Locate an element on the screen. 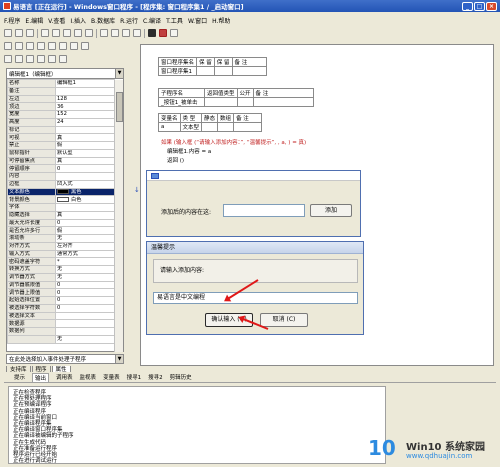 The image size is (500, 467). tab-hint: 提示 is located at coordinates (19, 377).